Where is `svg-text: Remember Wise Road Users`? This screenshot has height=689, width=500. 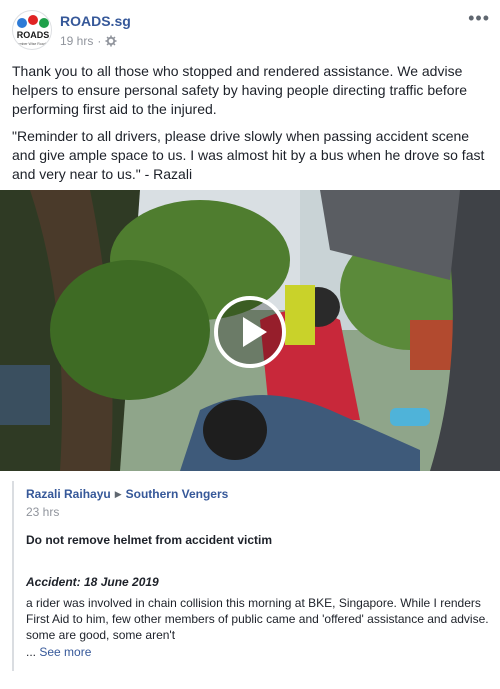 svg-text: Remember Wise Road Users is located at coordinates (32, 44).